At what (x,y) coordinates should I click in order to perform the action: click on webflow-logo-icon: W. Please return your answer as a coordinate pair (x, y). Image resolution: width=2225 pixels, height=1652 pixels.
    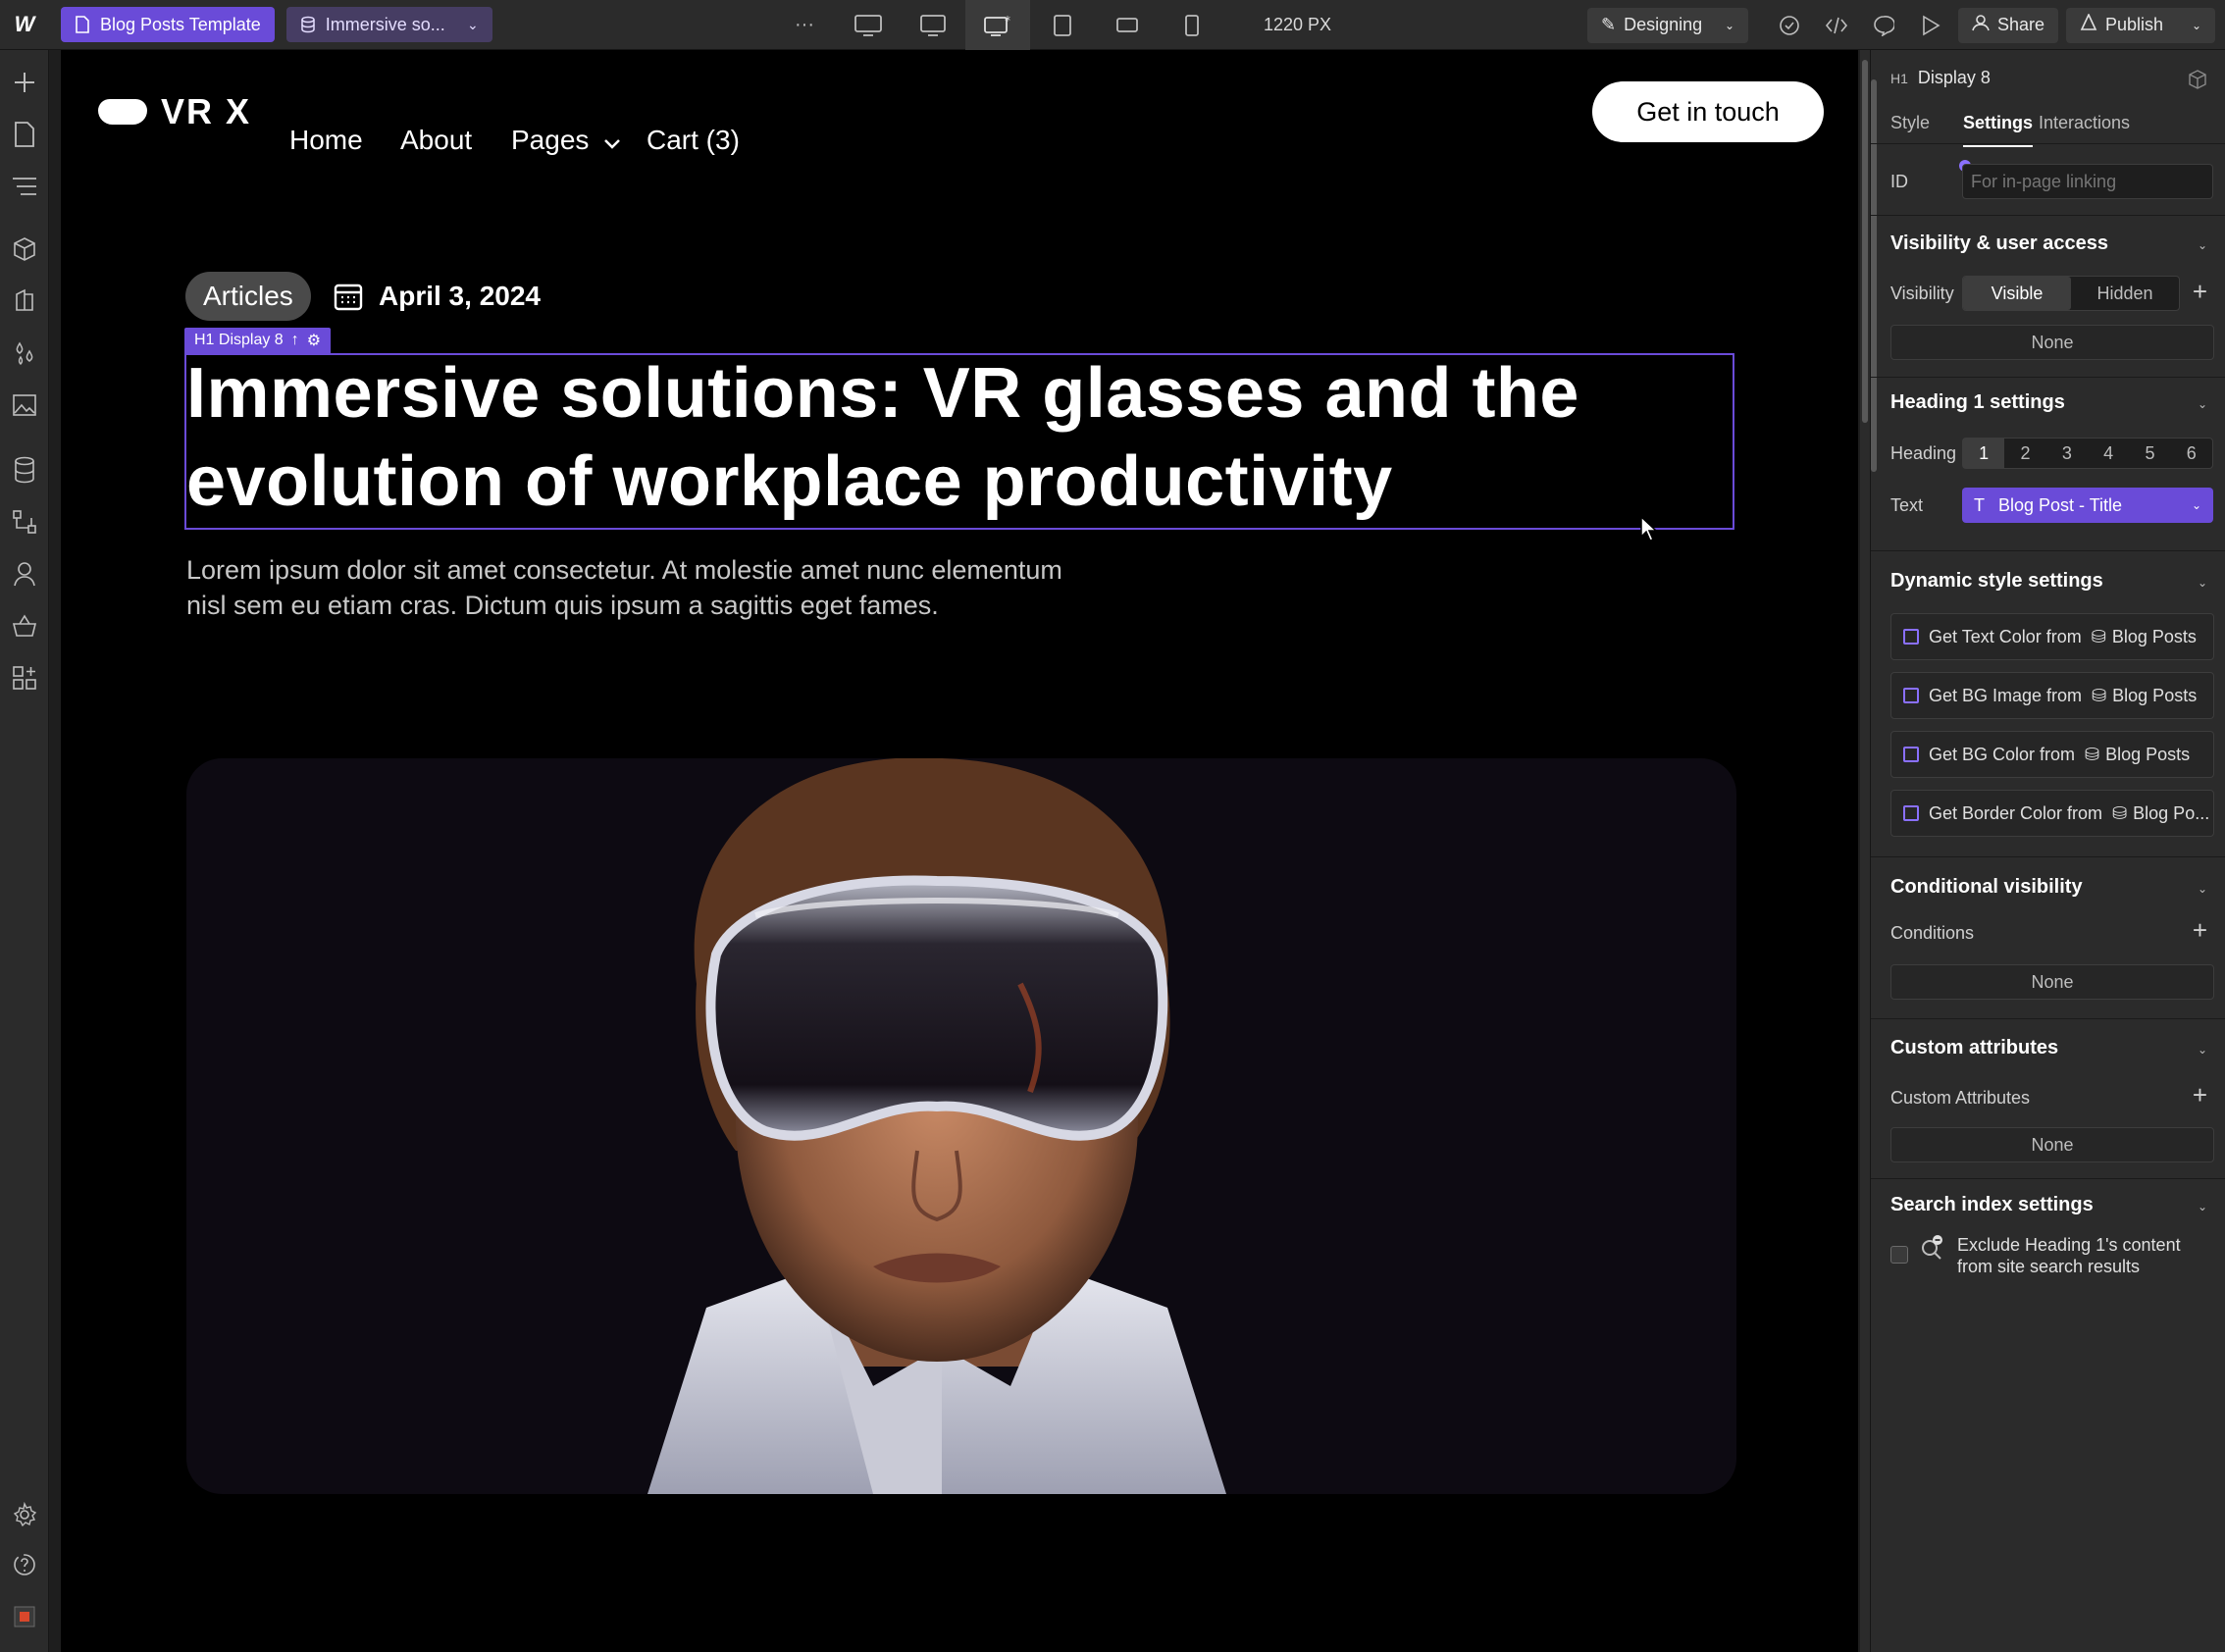
    Looking at the image, I should click on (24, 25).